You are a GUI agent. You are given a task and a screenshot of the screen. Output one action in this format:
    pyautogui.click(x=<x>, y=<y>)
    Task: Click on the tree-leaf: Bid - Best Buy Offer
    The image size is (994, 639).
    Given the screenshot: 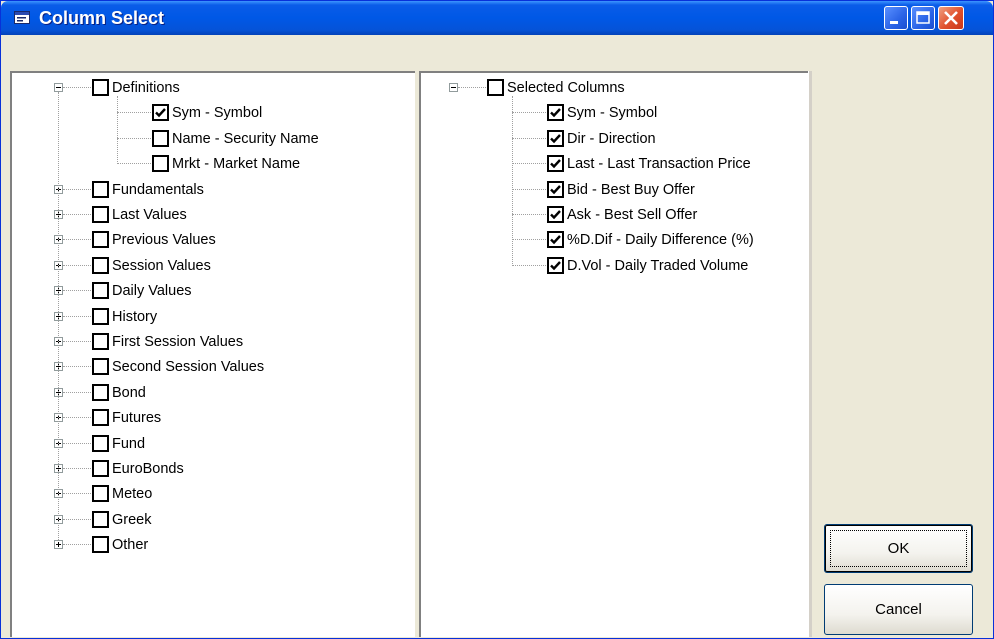 What is the action you would take?
    pyautogui.click(x=616, y=190)
    